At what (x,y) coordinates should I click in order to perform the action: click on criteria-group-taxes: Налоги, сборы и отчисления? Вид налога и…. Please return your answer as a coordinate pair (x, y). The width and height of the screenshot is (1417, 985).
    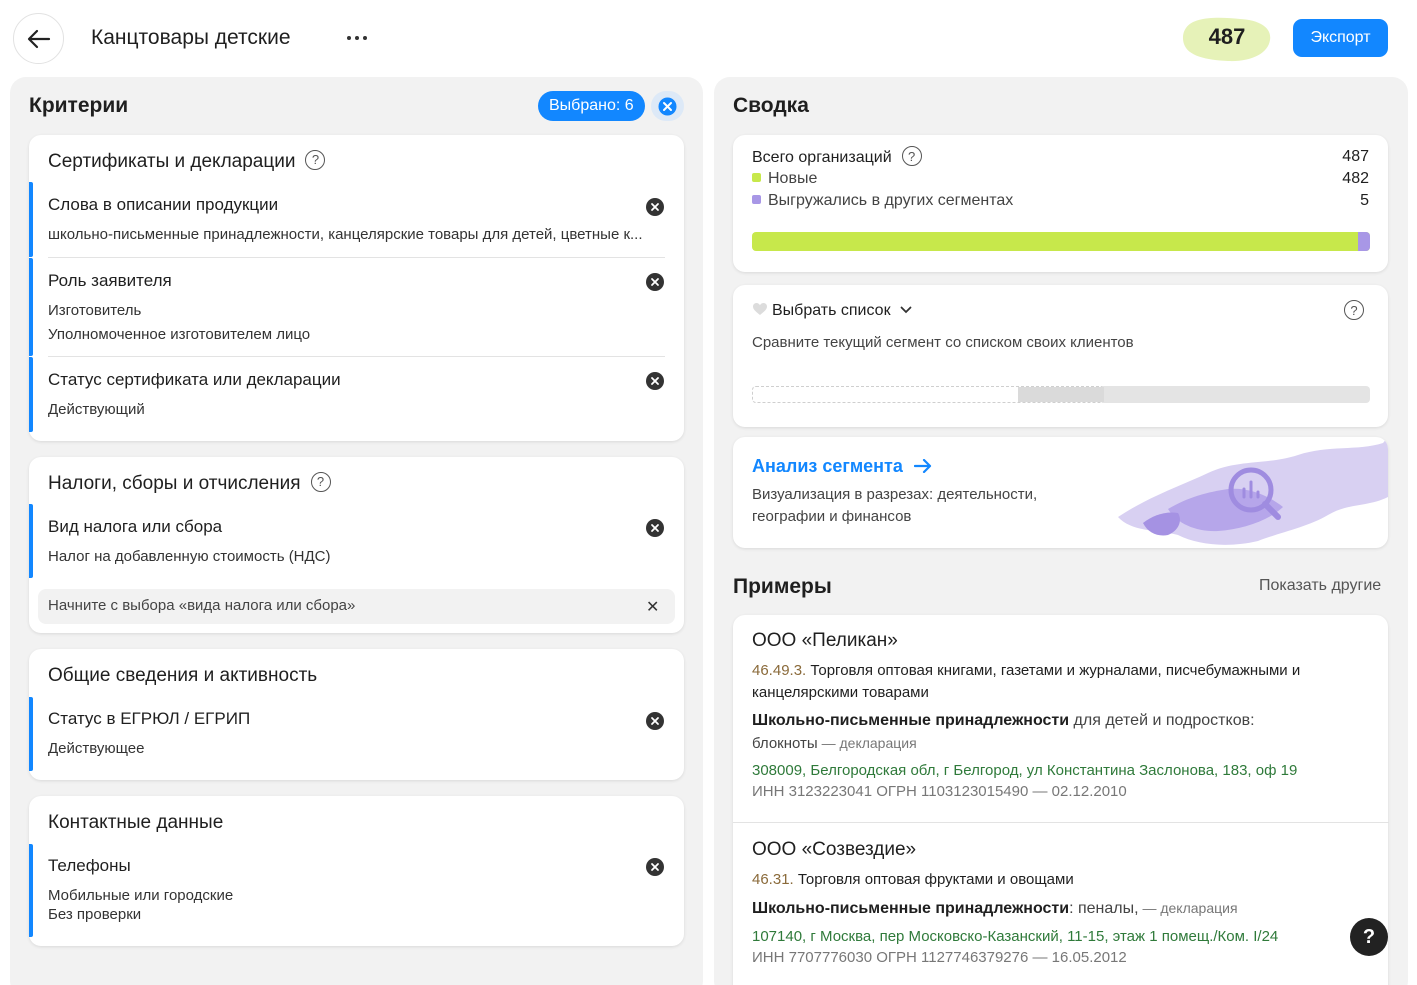
    Looking at the image, I should click on (356, 545).